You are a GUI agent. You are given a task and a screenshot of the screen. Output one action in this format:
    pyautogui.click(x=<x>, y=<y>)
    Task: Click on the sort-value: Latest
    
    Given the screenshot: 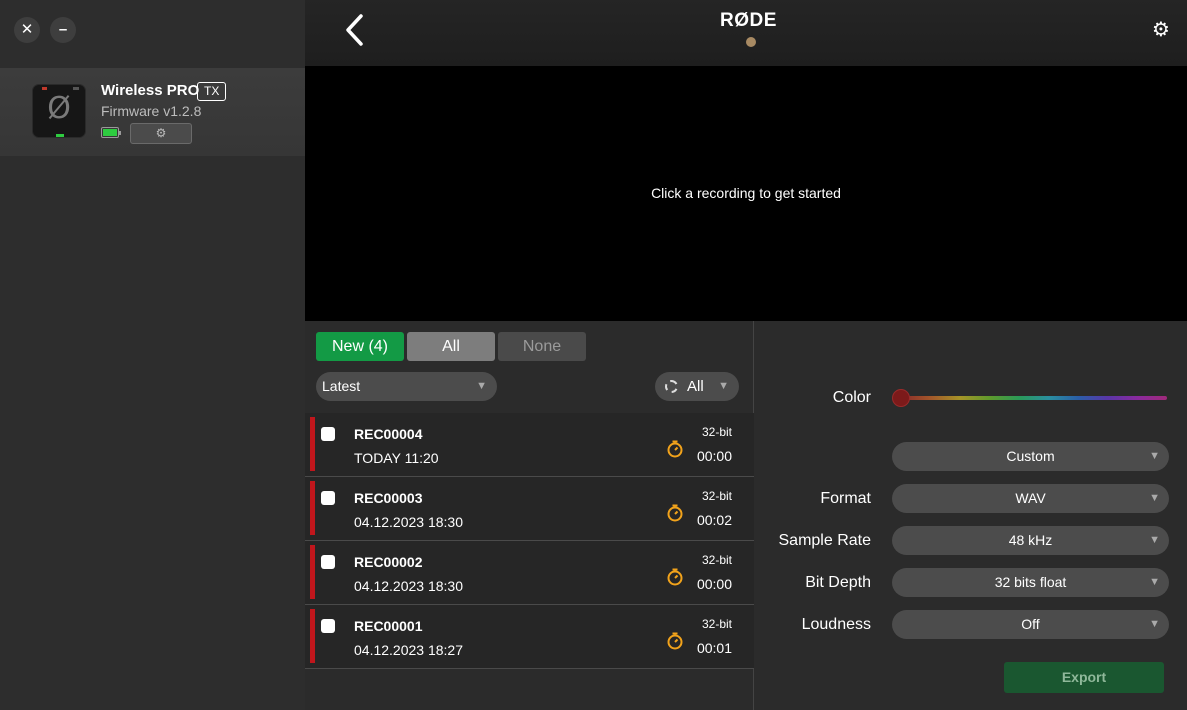 What is the action you would take?
    pyautogui.click(x=341, y=386)
    